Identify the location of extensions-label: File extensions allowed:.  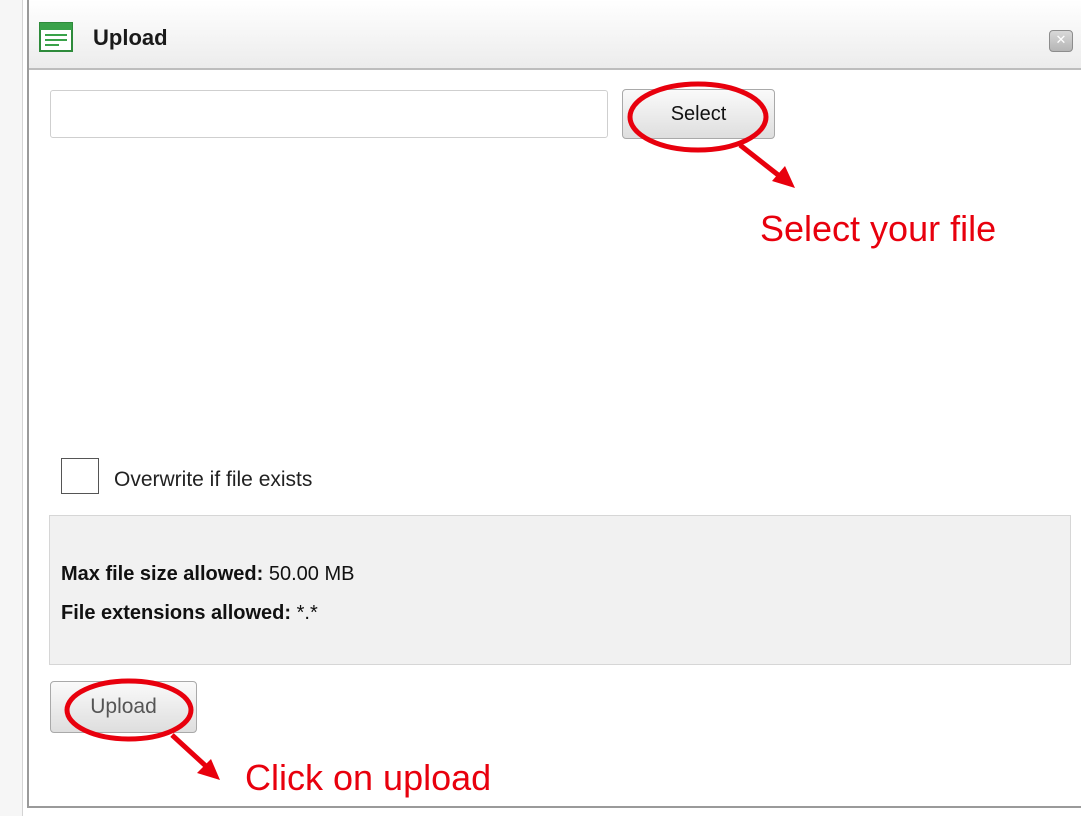
(176, 613).